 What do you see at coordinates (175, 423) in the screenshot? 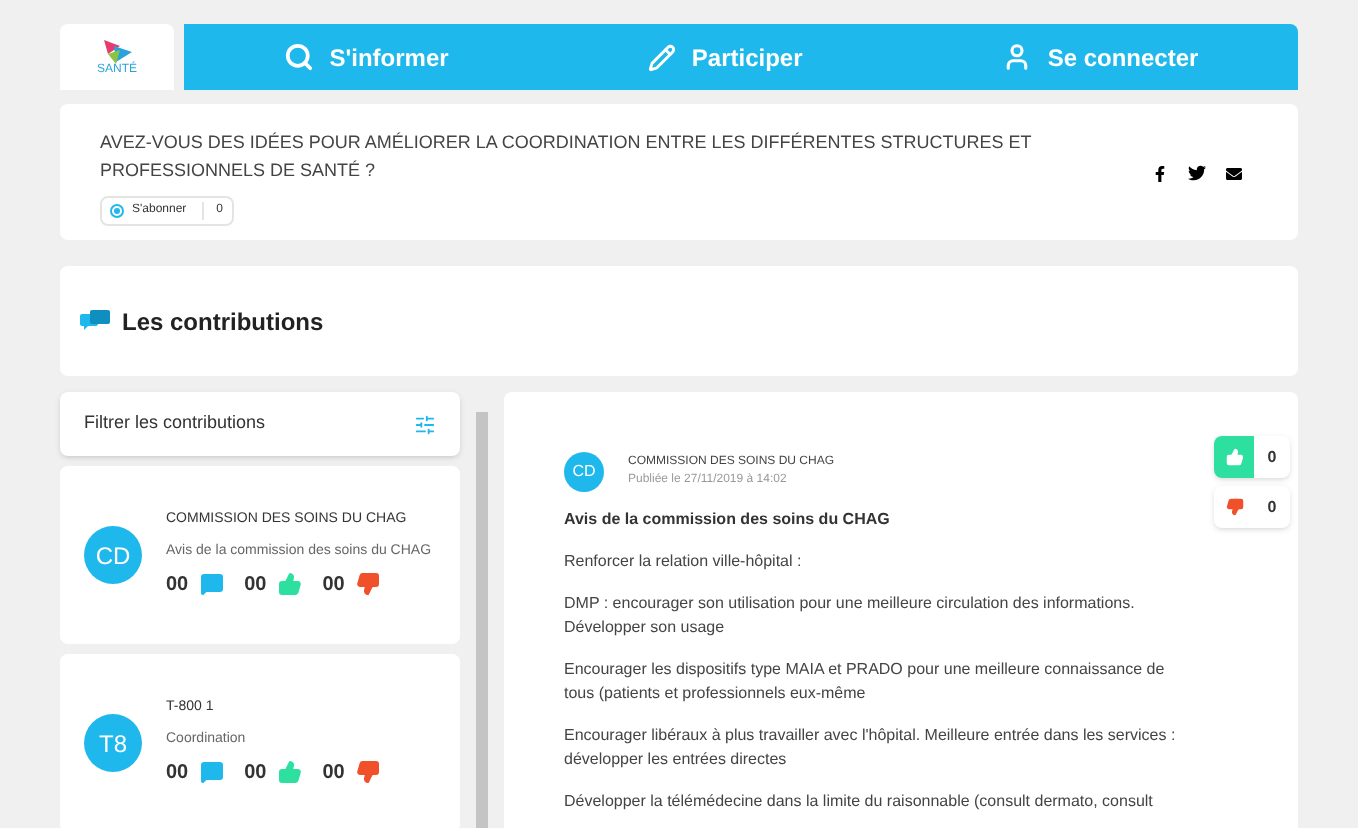
I see `filter-label: Filtrer les contributions` at bounding box center [175, 423].